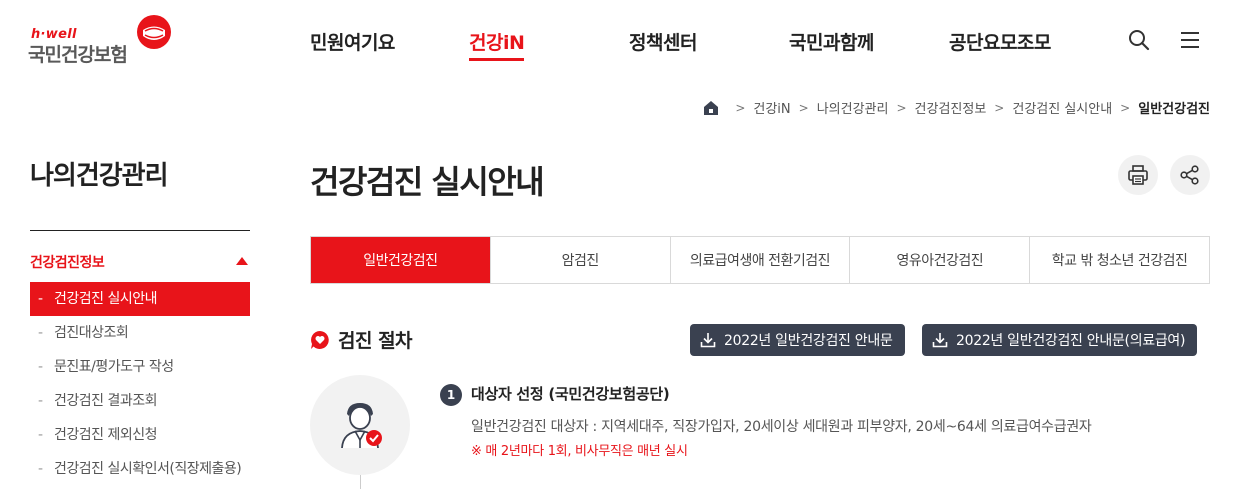 The width and height of the screenshot is (1238, 489). Describe the element at coordinates (242, 261) in the screenshot. I see `triangle-up-icon` at that location.